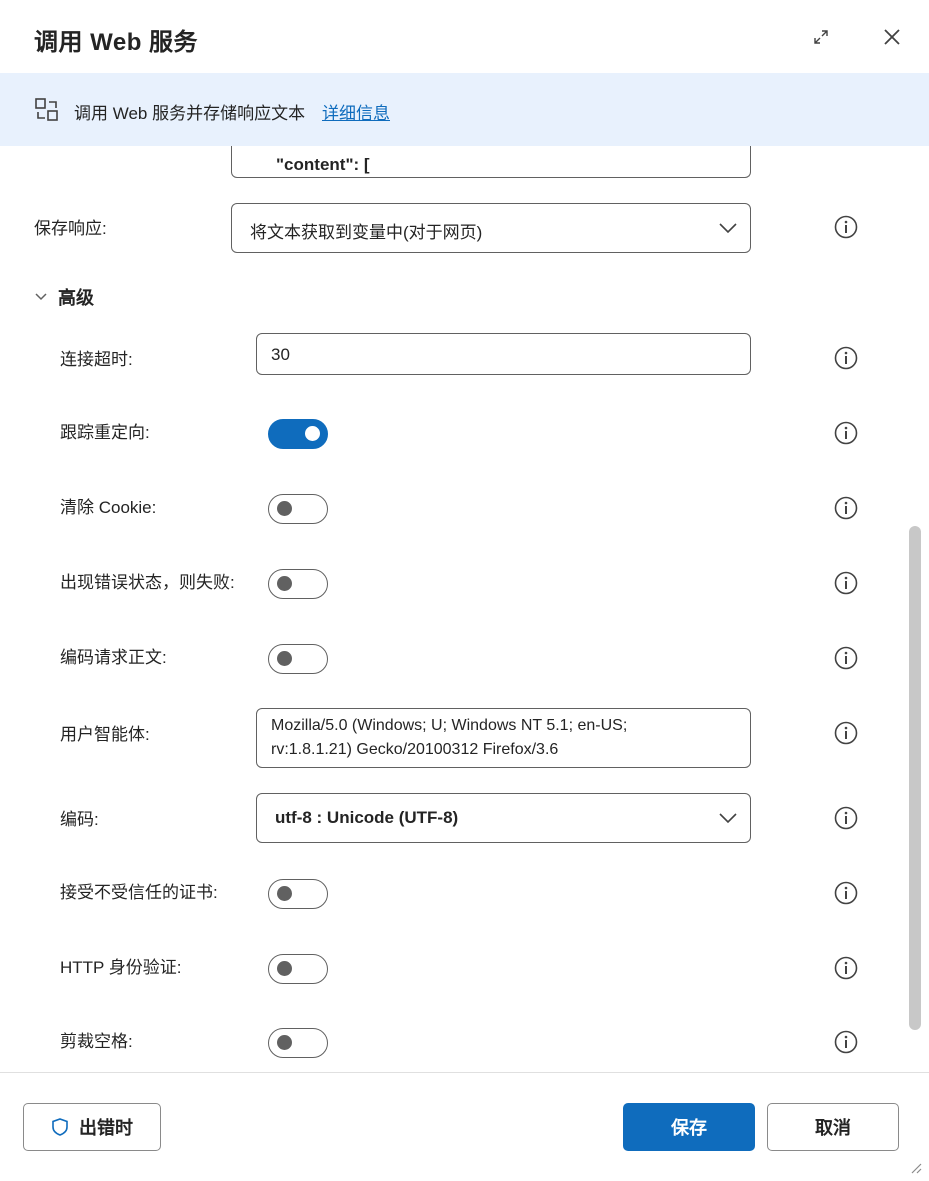 The width and height of the screenshot is (929, 1181). What do you see at coordinates (298, 434) in the screenshot?
I see `follow-redirects-toggle` at bounding box center [298, 434].